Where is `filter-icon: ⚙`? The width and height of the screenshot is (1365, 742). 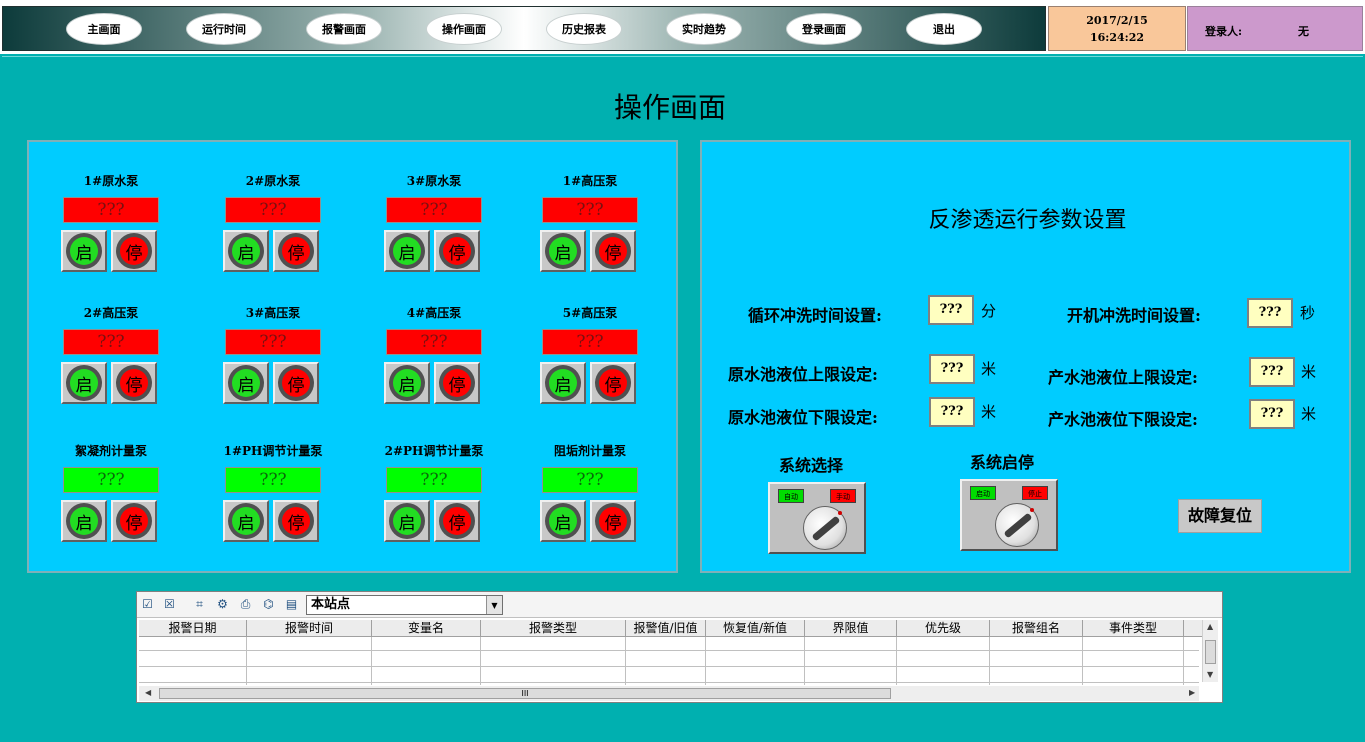 filter-icon: ⚙ is located at coordinates (222, 604).